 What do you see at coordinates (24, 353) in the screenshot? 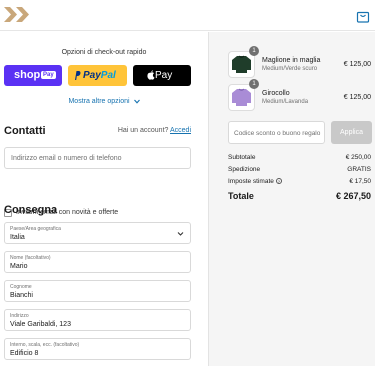
I see `address2-value: Edificio 8` at bounding box center [24, 353].